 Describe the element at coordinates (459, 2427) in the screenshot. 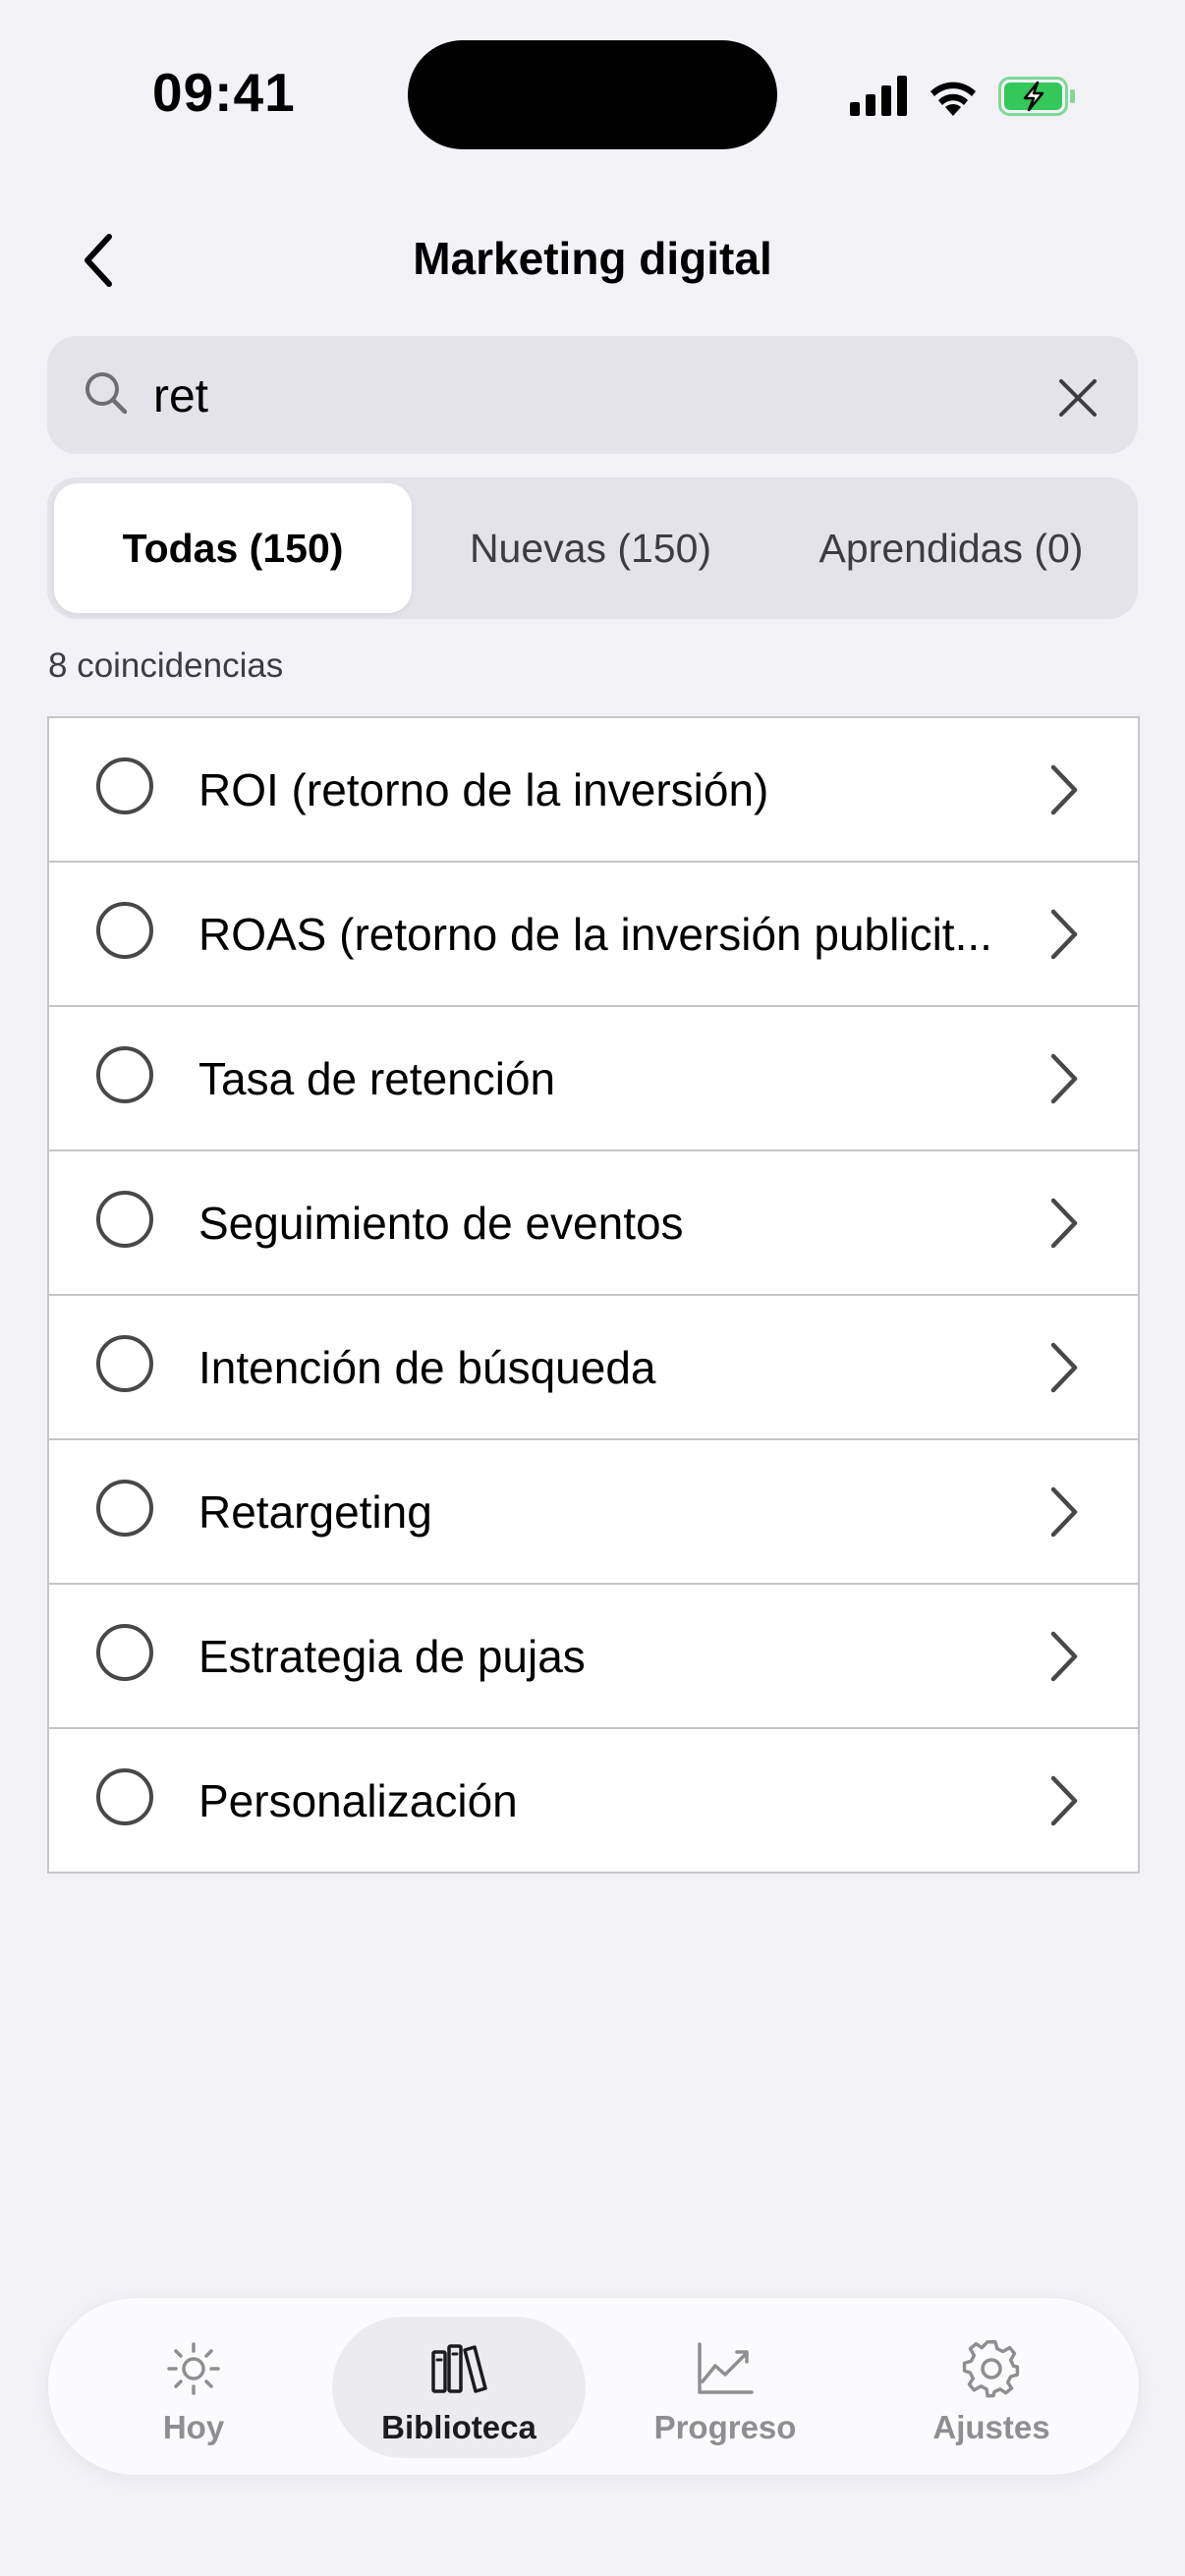

I see `tab-label: Biblioteca` at that location.